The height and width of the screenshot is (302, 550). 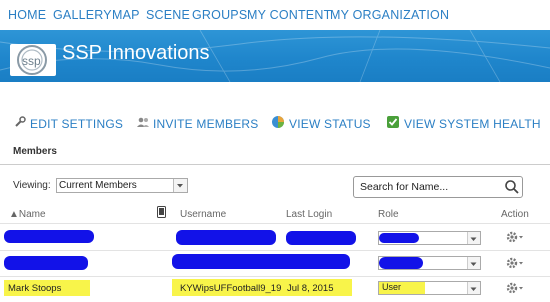 I want to click on logo-text: ssp, so click(x=31, y=61).